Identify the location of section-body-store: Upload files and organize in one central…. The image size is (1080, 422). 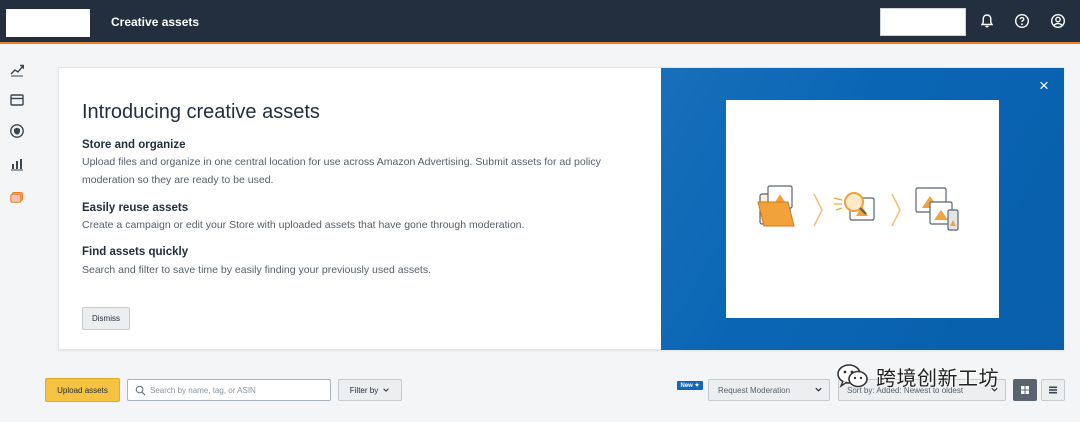
(341, 171).